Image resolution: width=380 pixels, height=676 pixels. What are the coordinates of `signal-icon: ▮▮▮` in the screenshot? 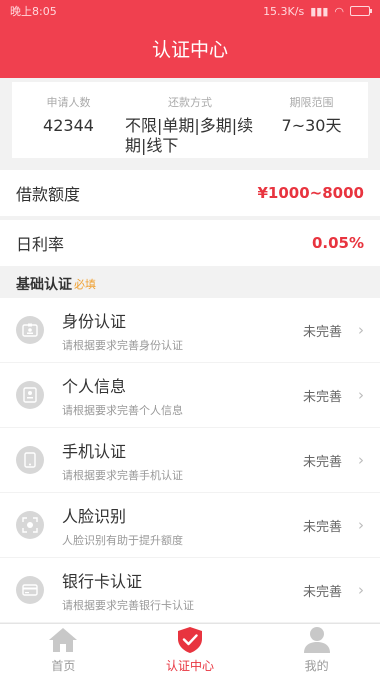 It's located at (319, 11).